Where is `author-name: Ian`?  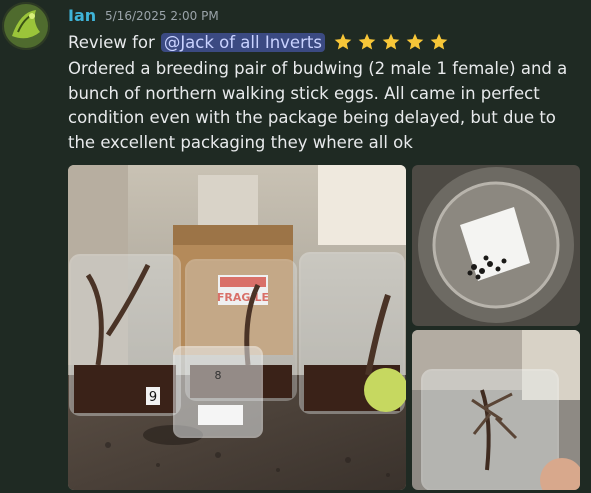 author-name: Ian is located at coordinates (82, 15).